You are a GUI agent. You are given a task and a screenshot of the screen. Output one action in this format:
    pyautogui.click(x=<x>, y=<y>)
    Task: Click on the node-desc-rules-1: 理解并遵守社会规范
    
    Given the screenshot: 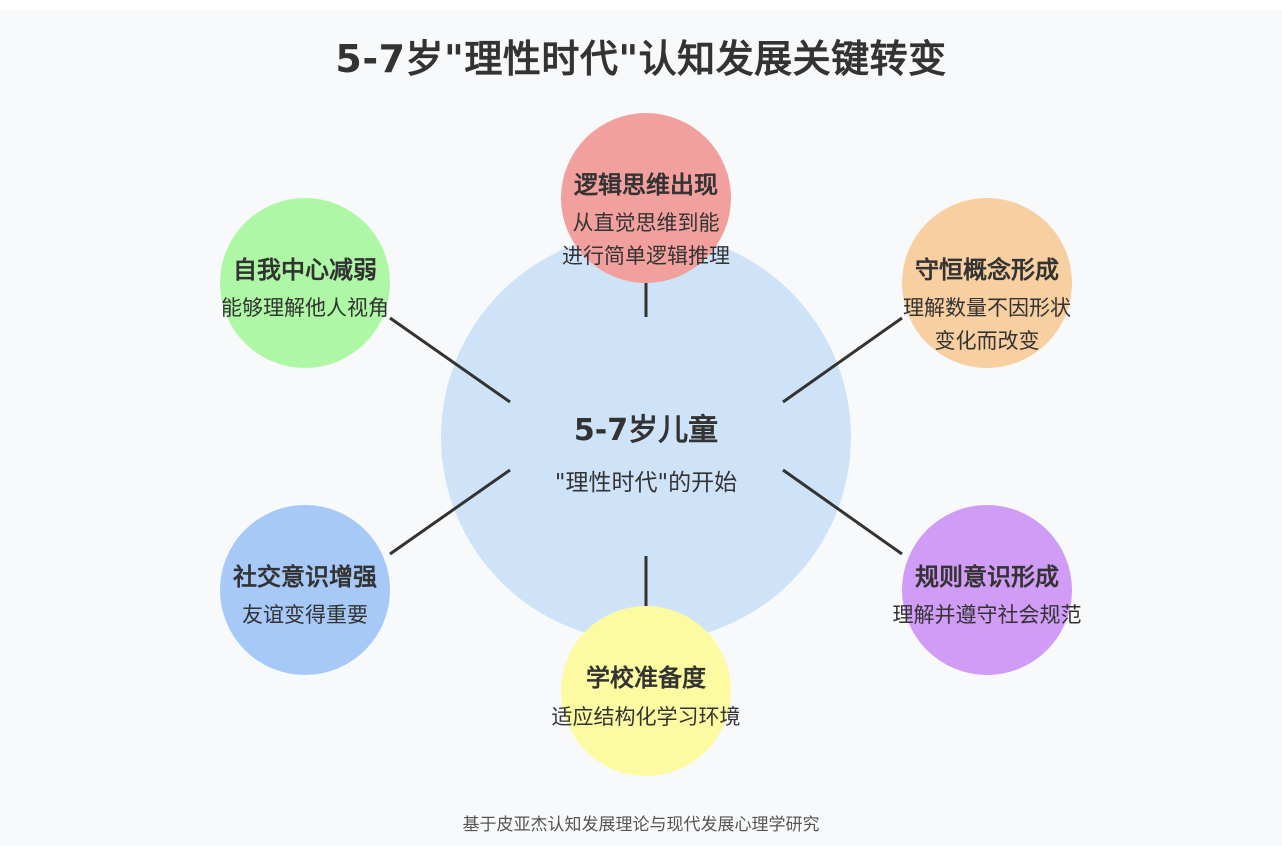 What is the action you would take?
    pyautogui.click(x=987, y=615)
    